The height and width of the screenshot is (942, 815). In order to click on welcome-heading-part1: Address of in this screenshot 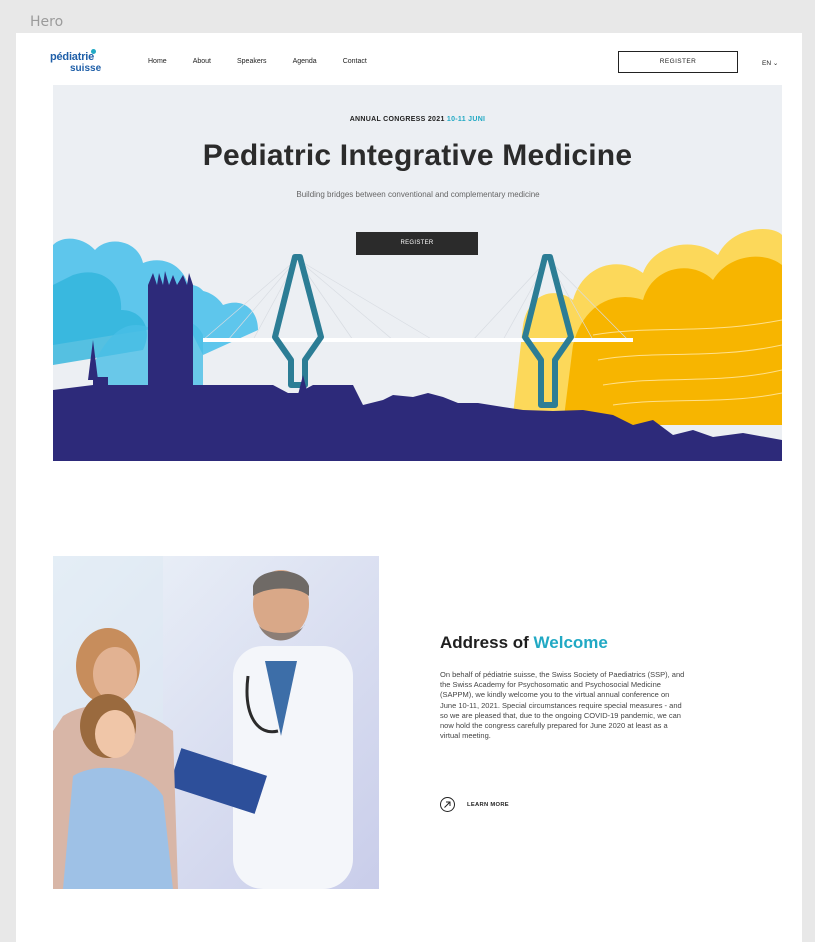, I will do `click(484, 642)`.